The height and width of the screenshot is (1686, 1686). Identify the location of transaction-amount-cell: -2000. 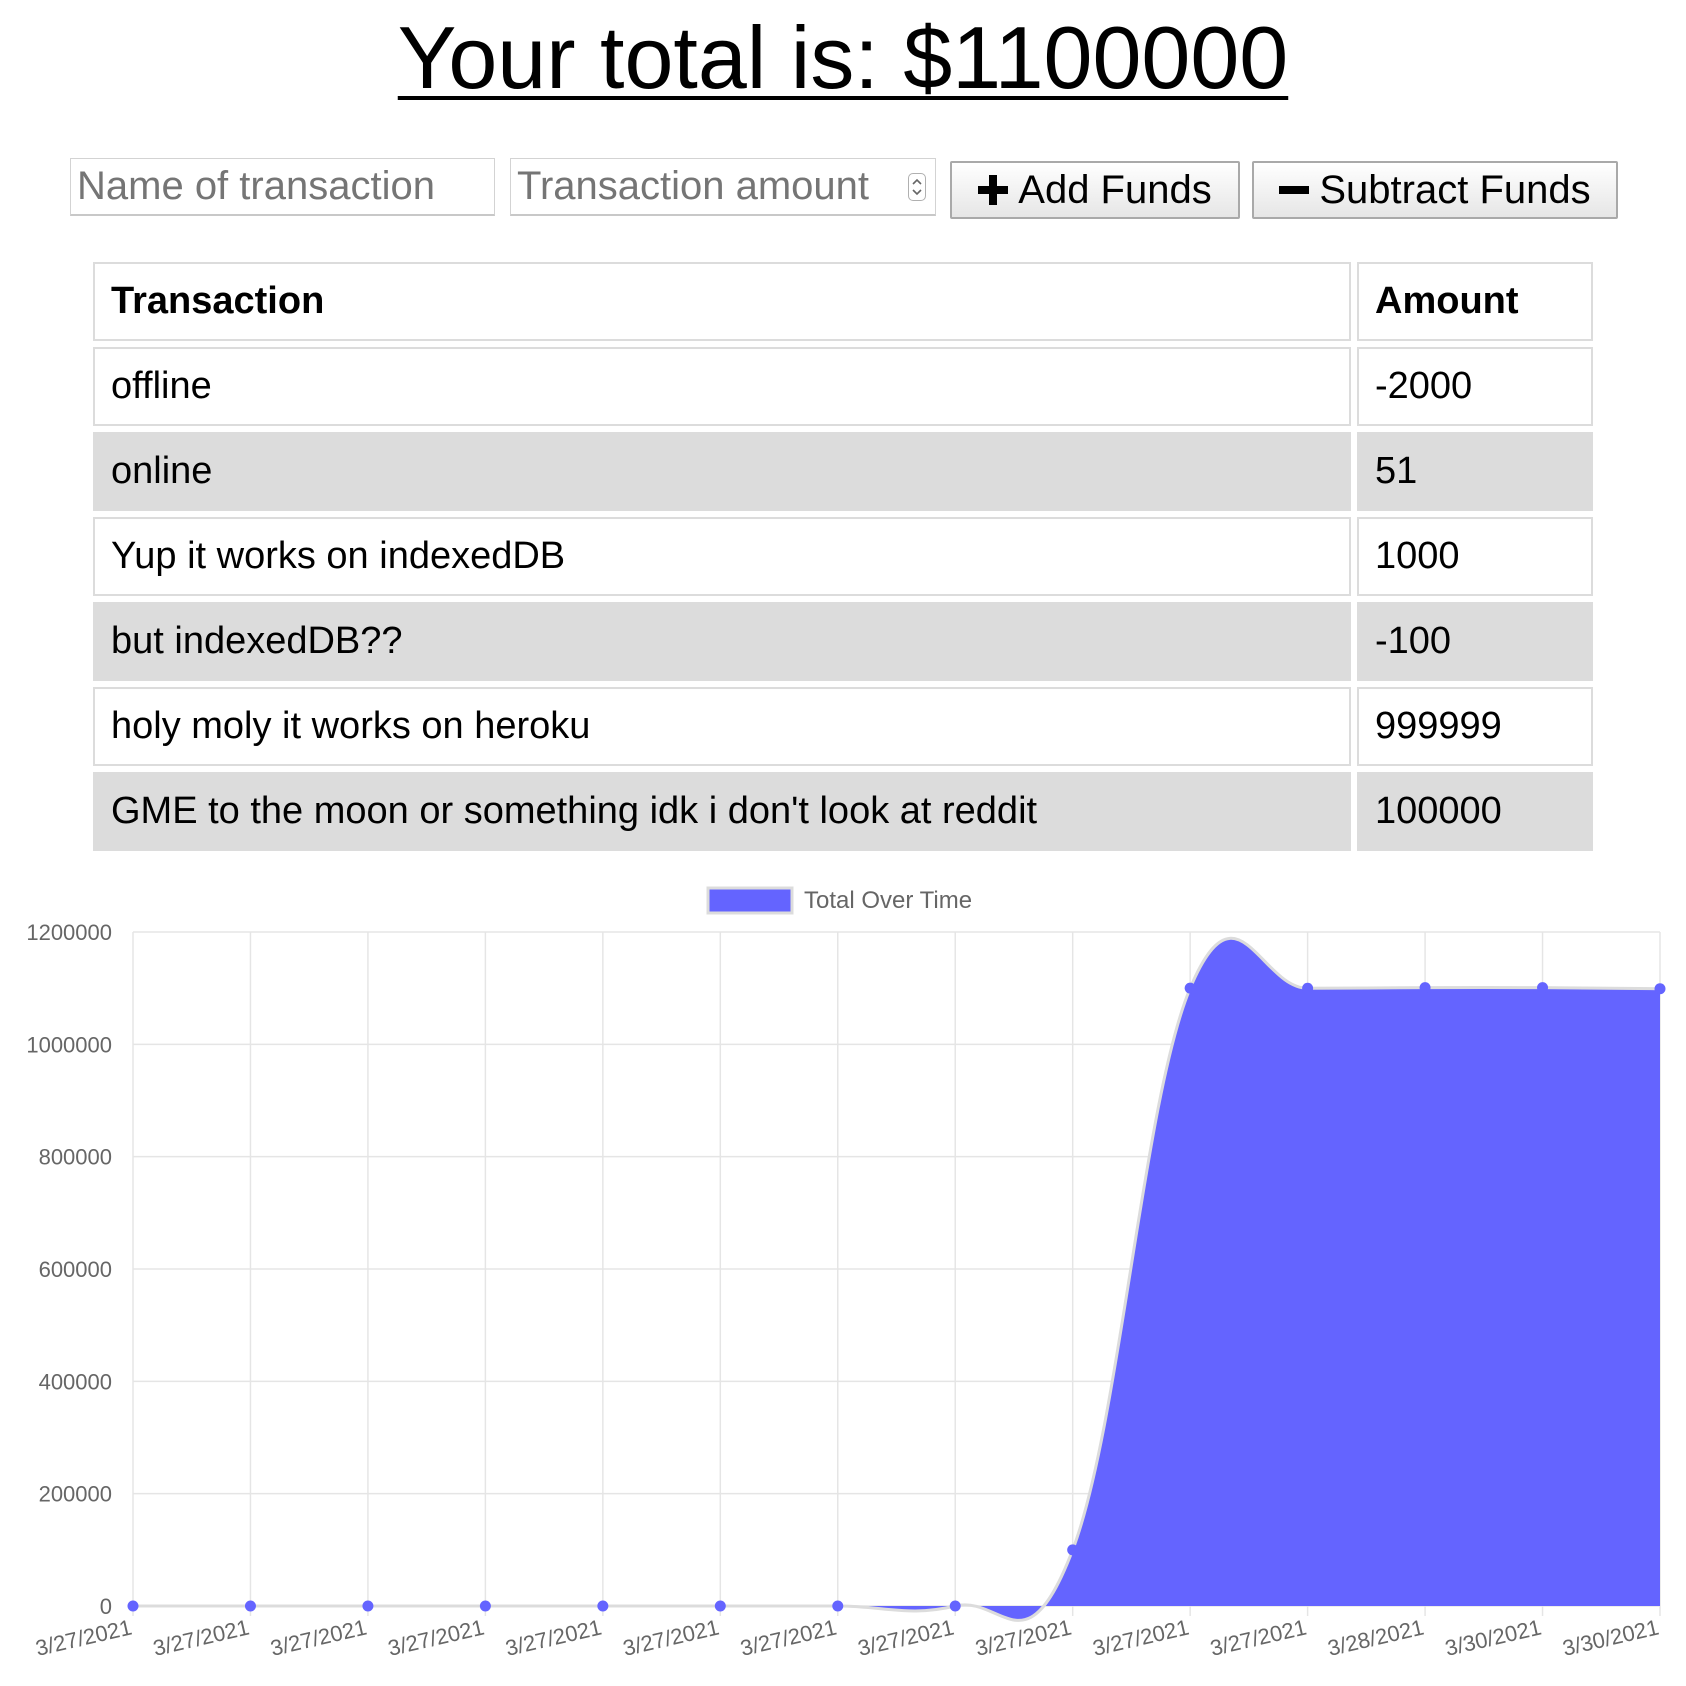
(1475, 386).